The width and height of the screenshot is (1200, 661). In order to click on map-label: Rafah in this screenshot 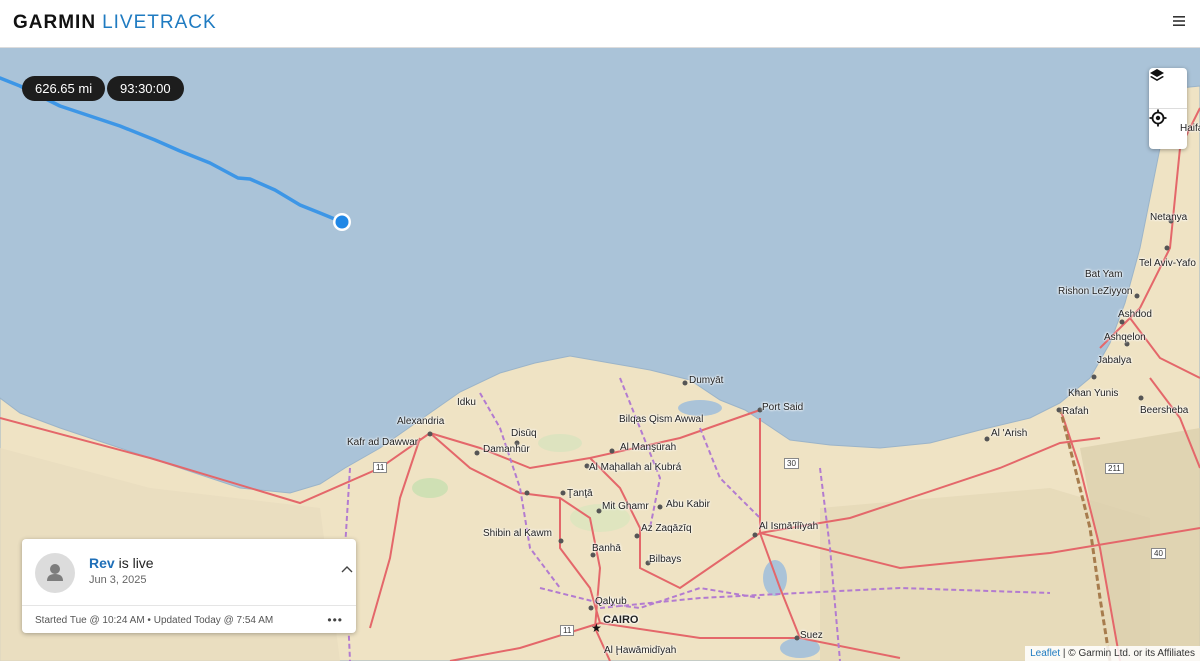, I will do `click(1075, 411)`.